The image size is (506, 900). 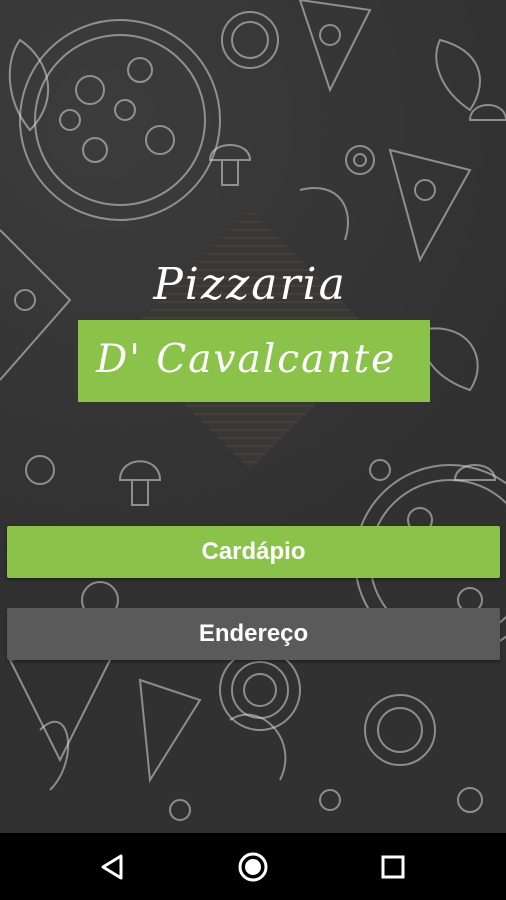 I want to click on address-button: Endereço, so click(x=253, y=634).